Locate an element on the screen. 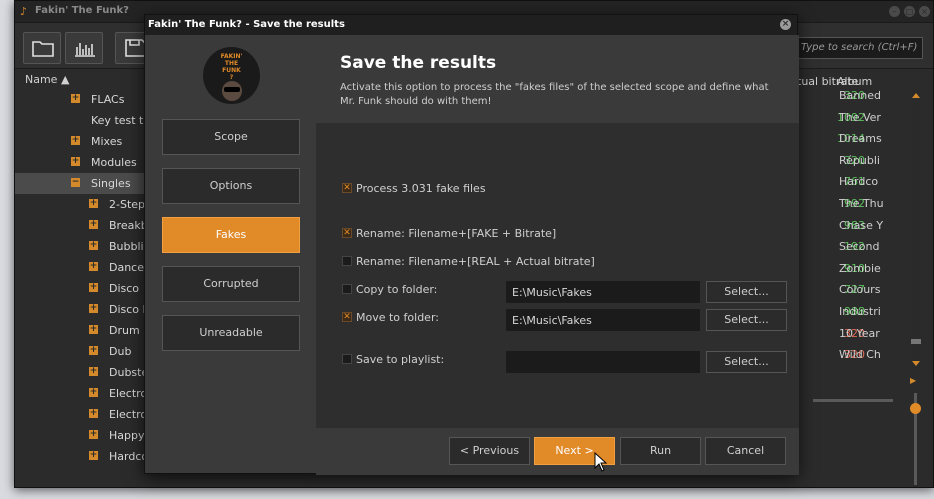 The image size is (934, 499). copy-folder-field: E:\Music\Fakes is located at coordinates (603, 292).